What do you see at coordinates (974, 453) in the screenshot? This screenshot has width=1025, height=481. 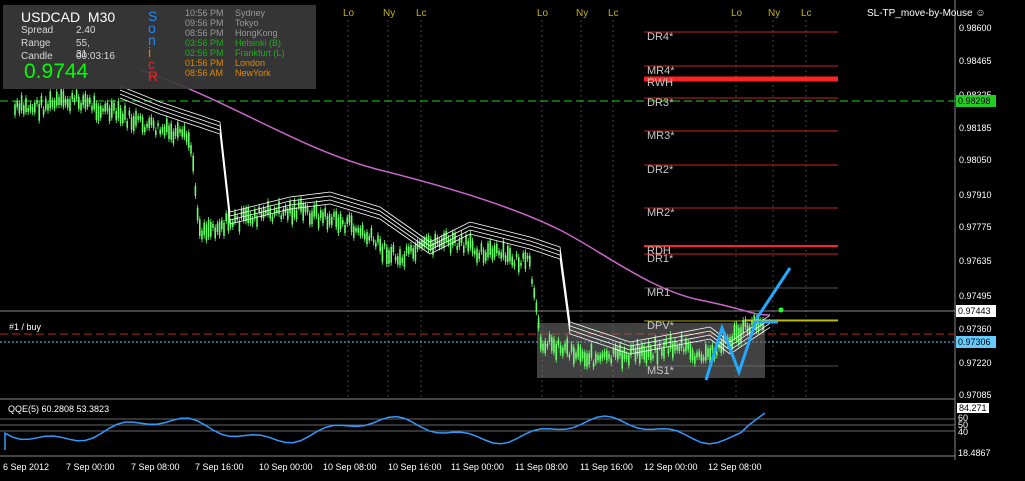 I see `qqe-axis-label: 18.4867` at bounding box center [974, 453].